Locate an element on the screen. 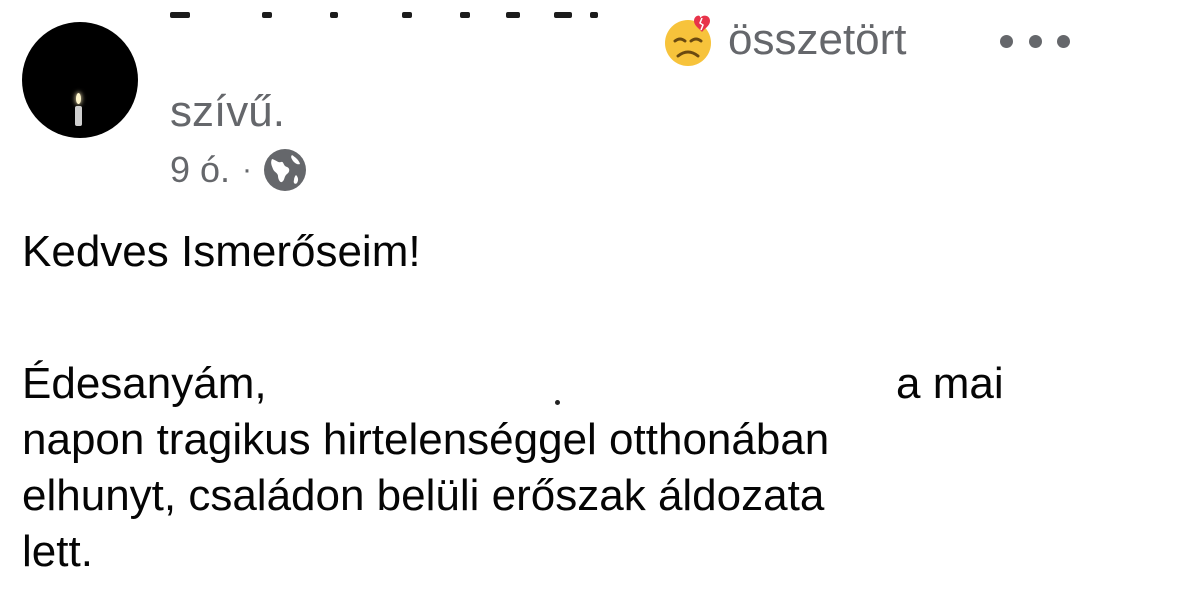 Image resolution: width=1200 pixels, height=597 pixels. post-body-line-4: lett. is located at coordinates (57, 551).